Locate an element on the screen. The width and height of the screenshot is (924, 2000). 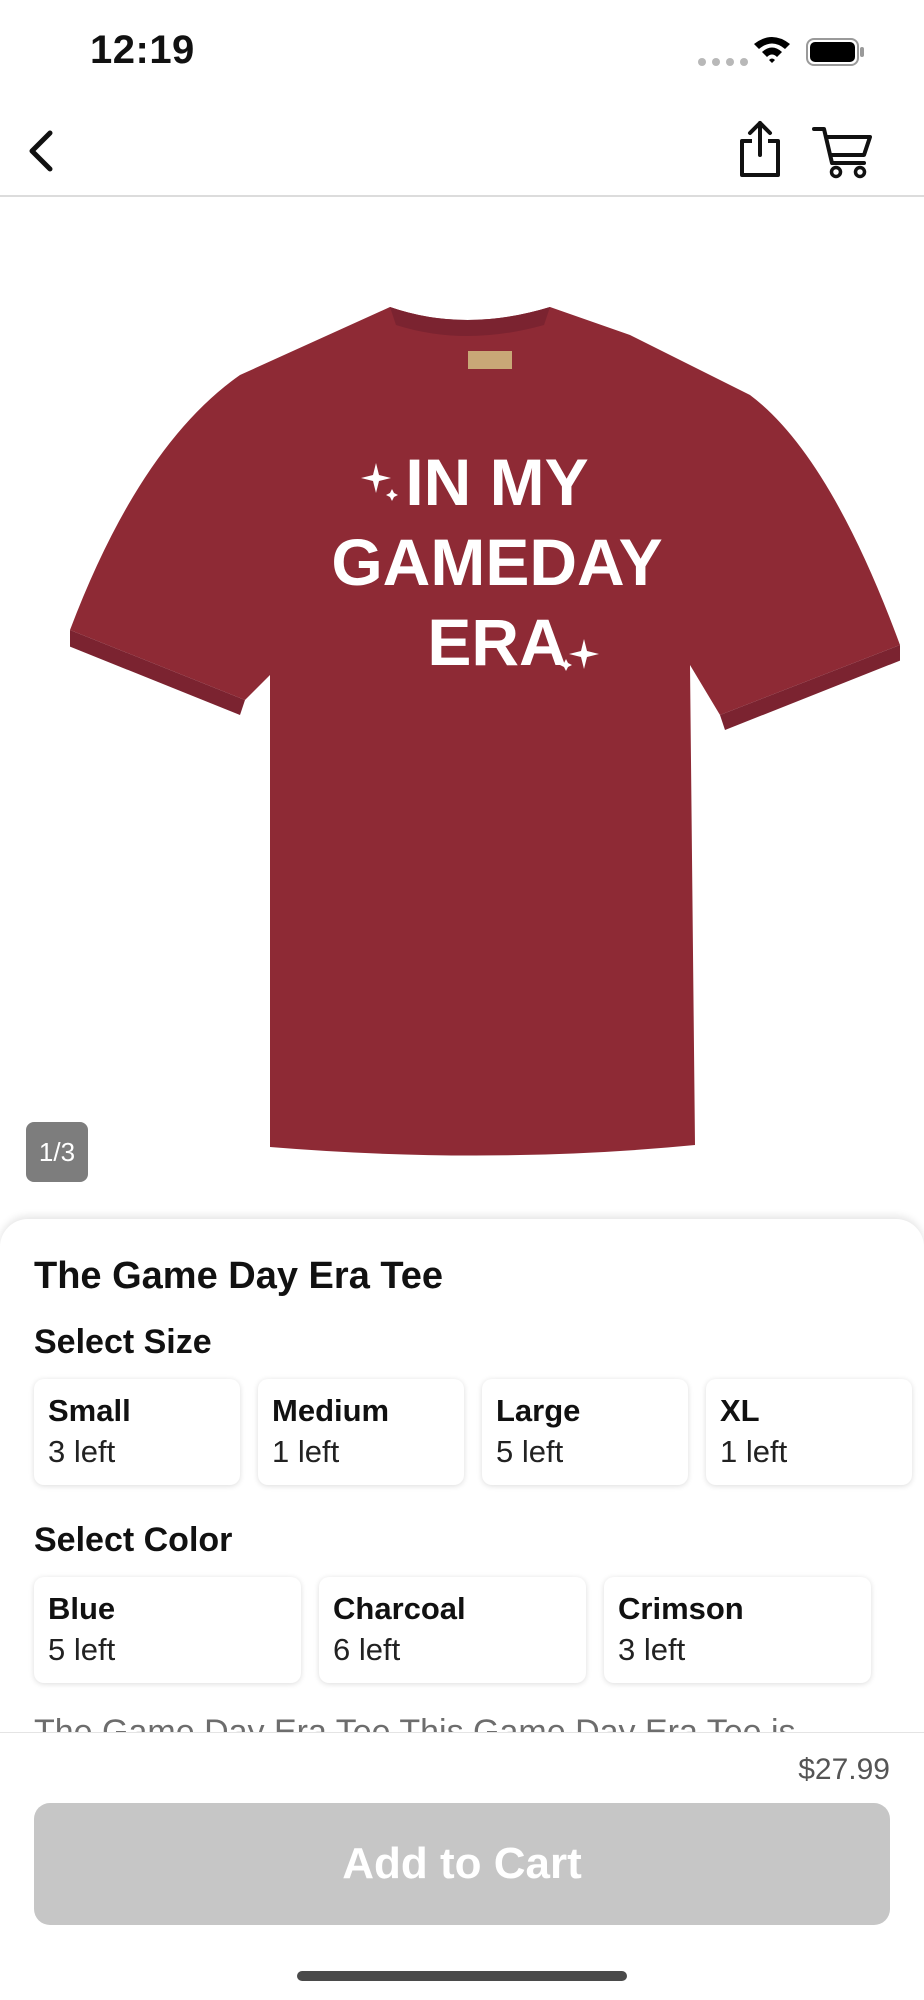
svg-text: GAMEDAY is located at coordinates (496, 562).